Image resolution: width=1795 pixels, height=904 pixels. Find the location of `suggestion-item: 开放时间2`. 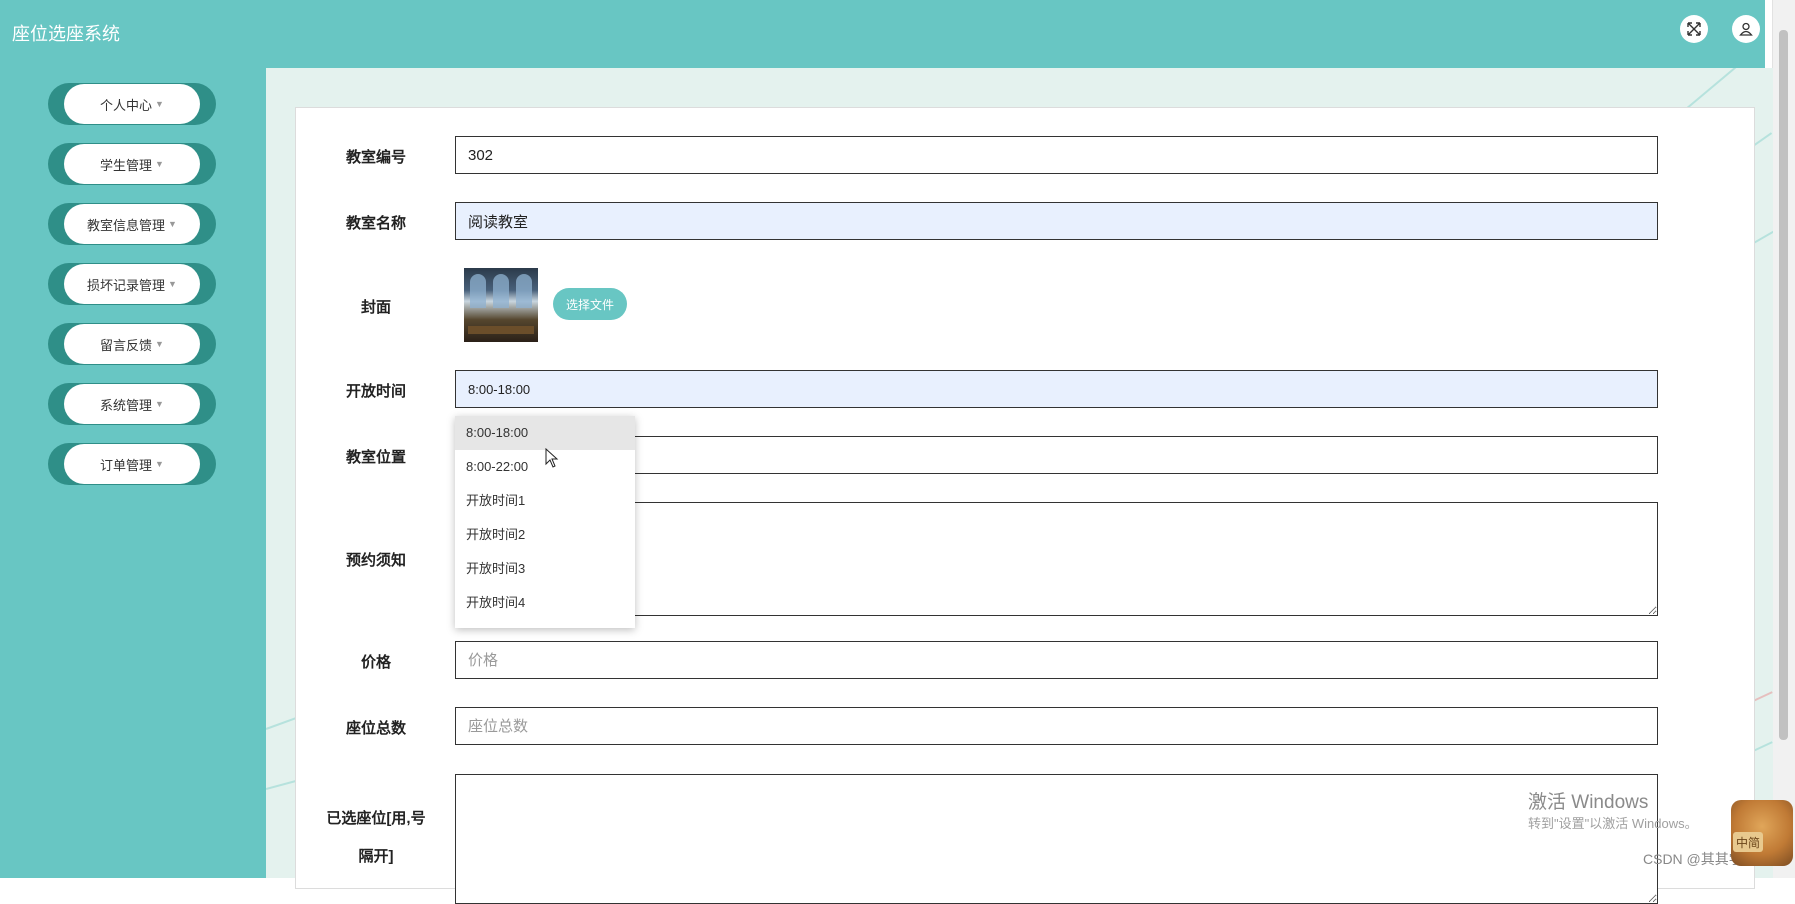

suggestion-item: 开放时间2 is located at coordinates (545, 535).